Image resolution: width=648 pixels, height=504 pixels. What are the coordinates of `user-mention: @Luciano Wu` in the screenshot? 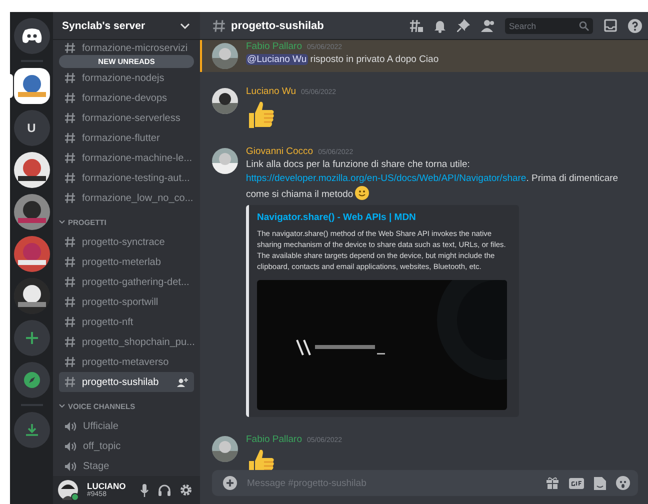 It's located at (277, 59).